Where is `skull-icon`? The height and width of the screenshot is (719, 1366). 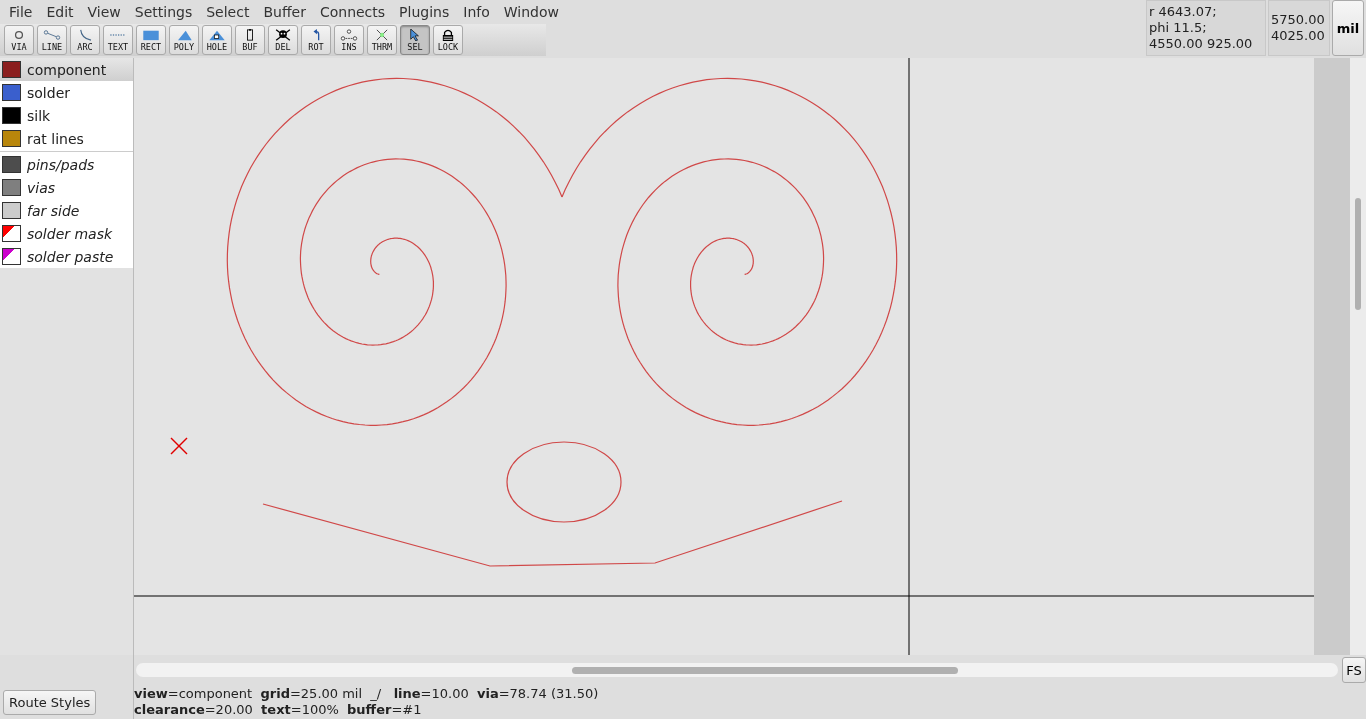
skull-icon is located at coordinates (283, 34).